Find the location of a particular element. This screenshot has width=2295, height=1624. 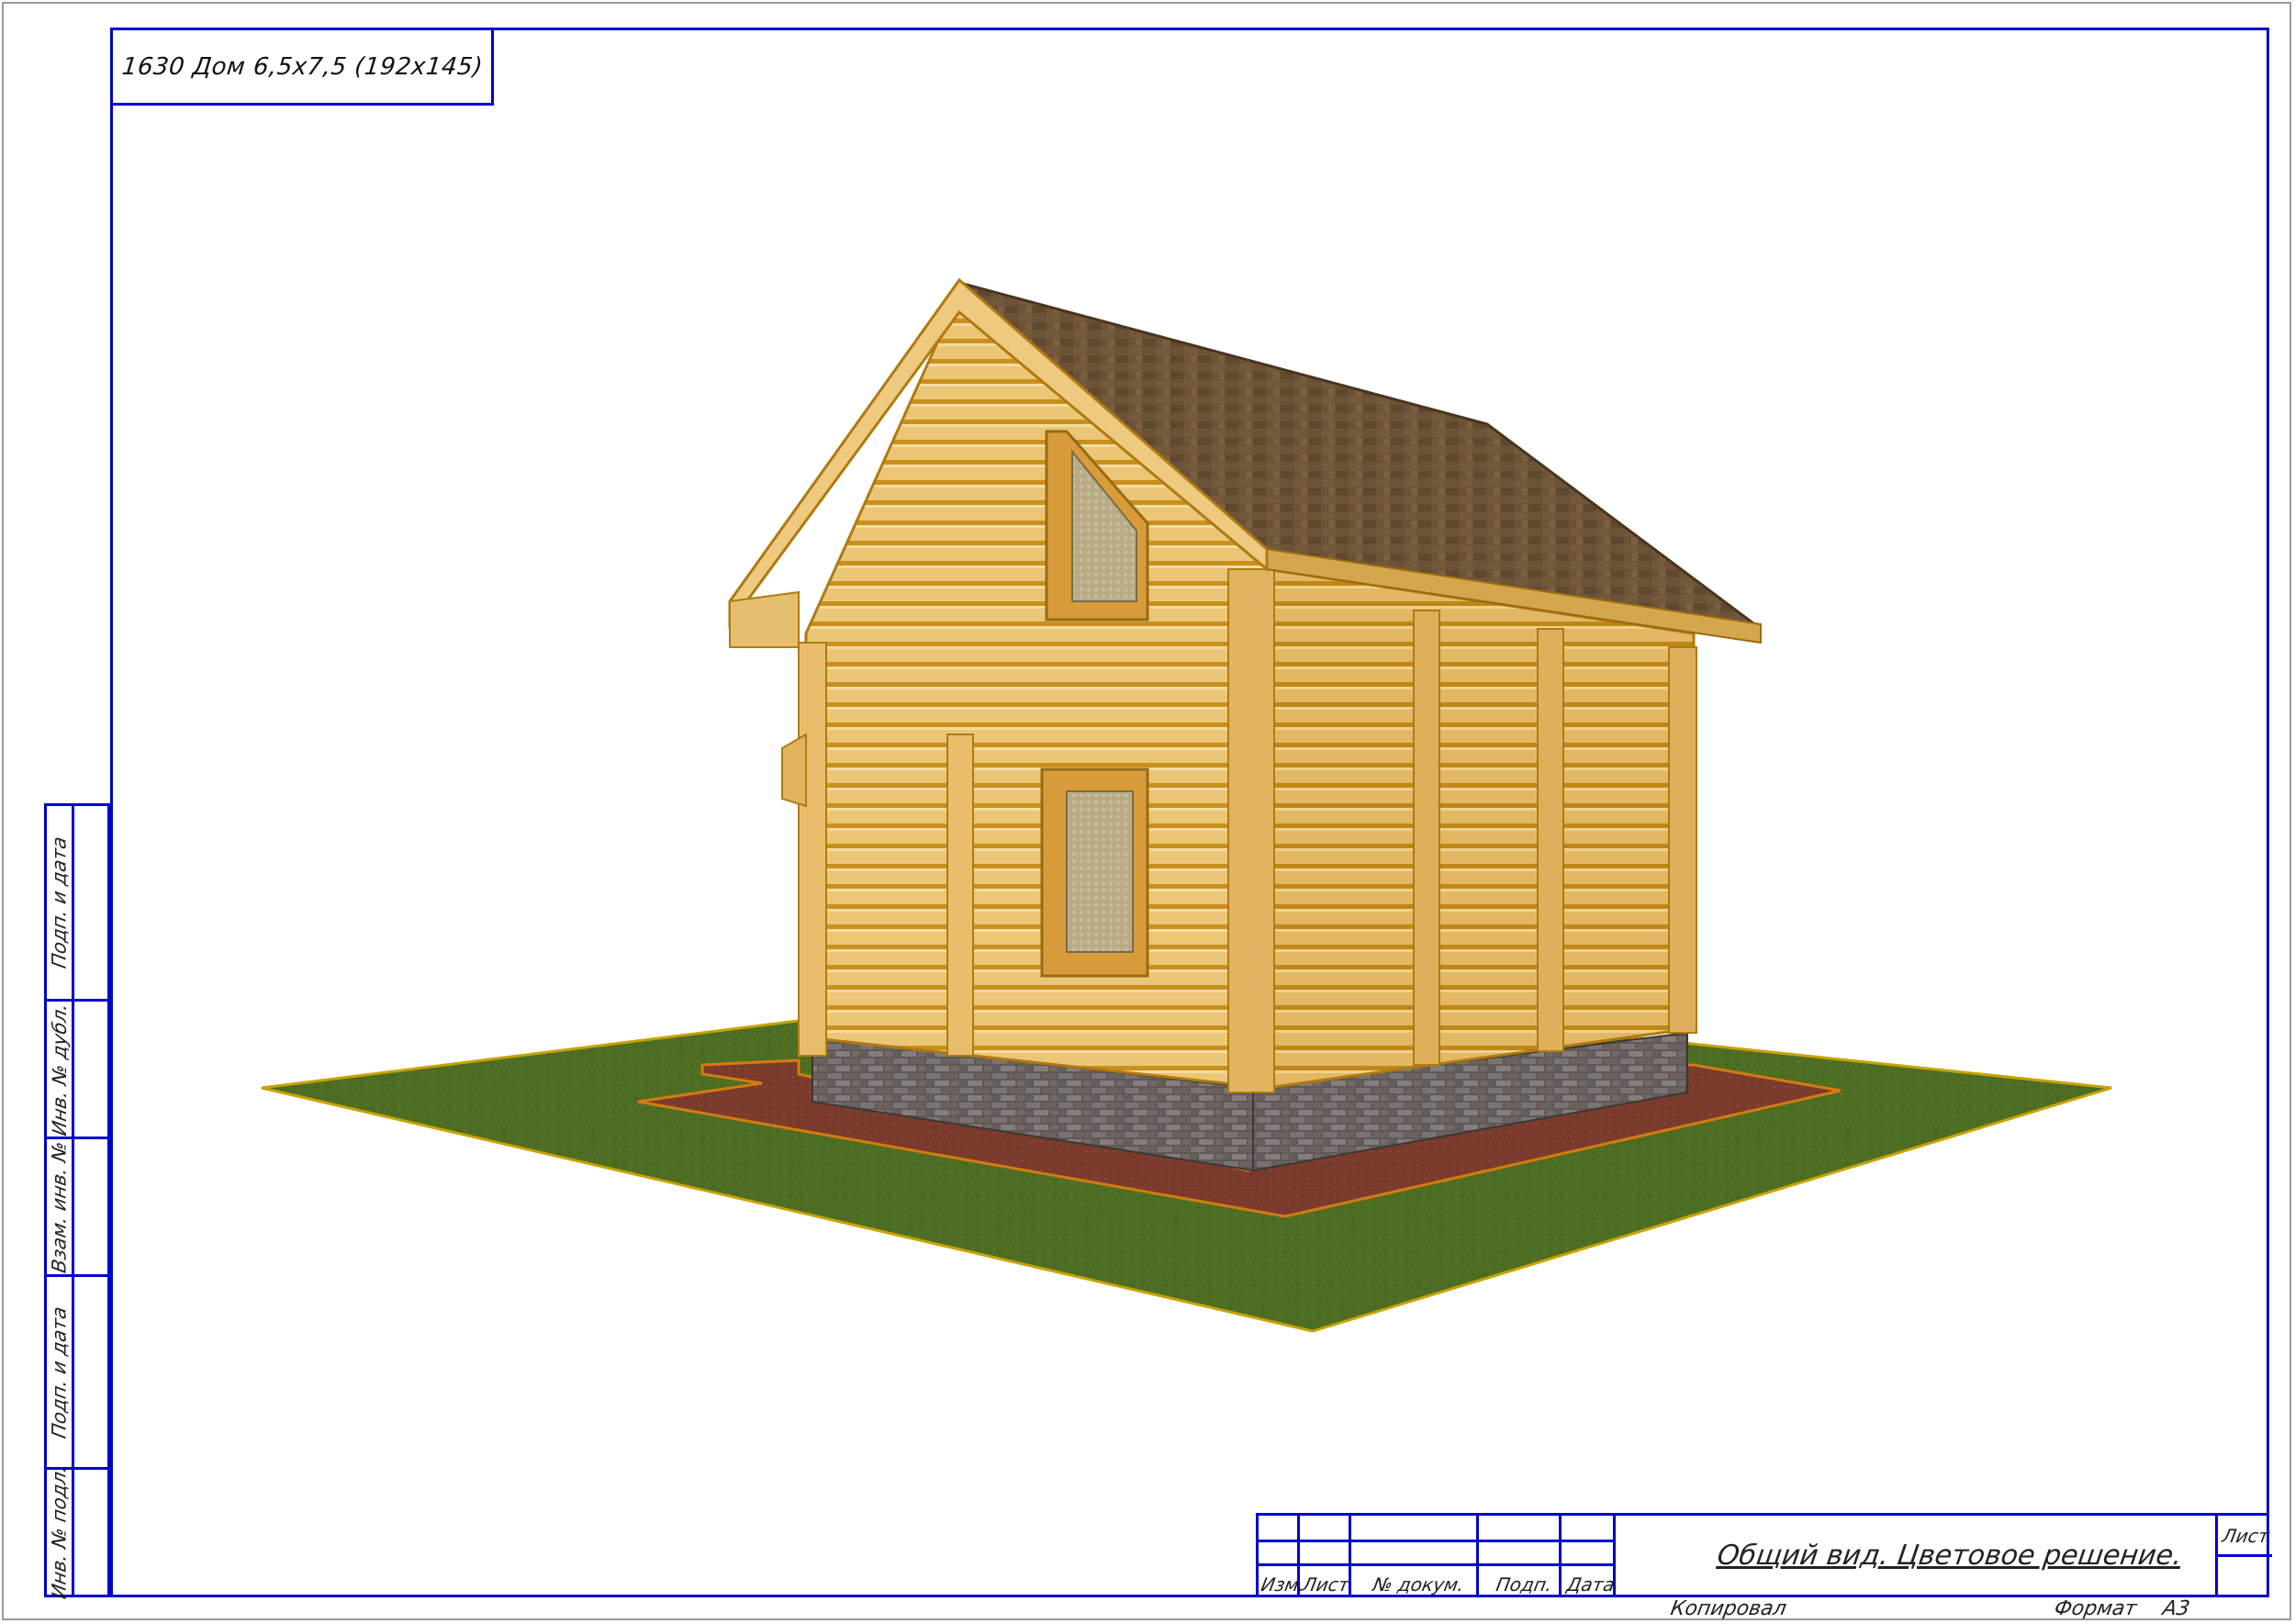

tb-col-change: Изм. is located at coordinates (1283, 1585).